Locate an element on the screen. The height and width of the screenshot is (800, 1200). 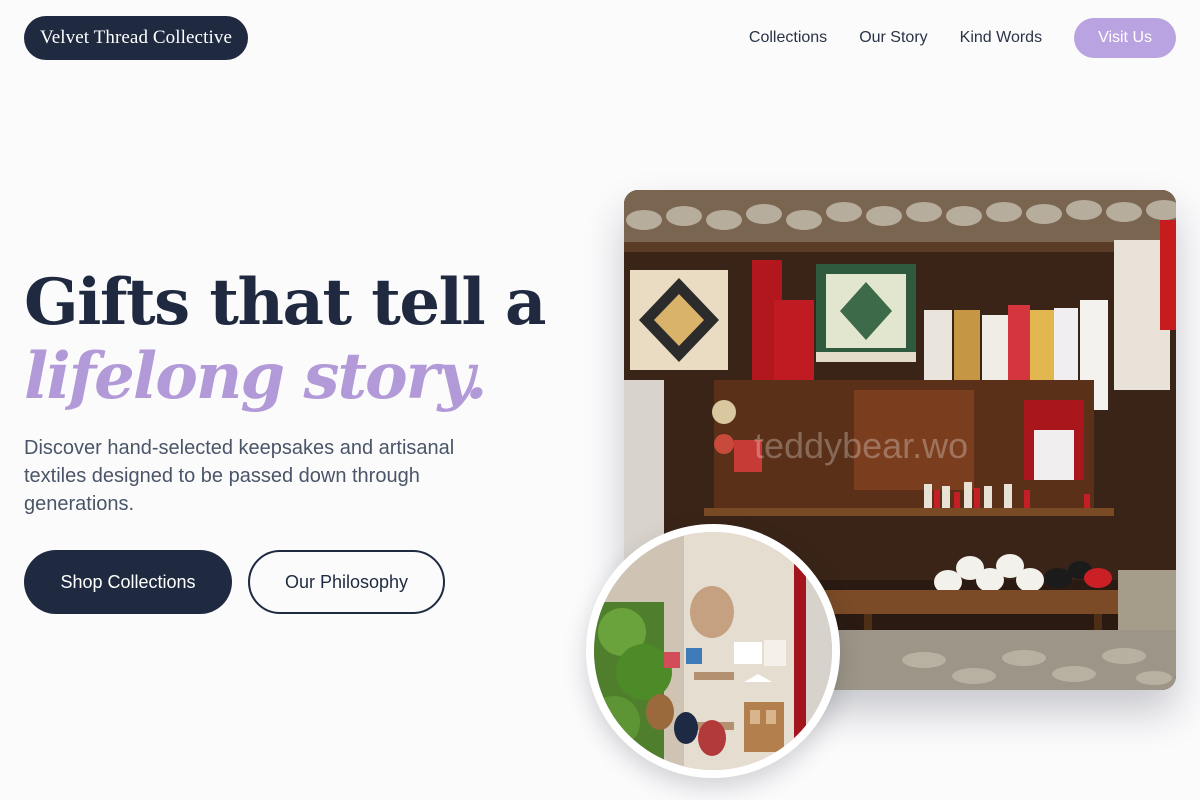
visit-us-button: Visit Us is located at coordinates (1125, 38).